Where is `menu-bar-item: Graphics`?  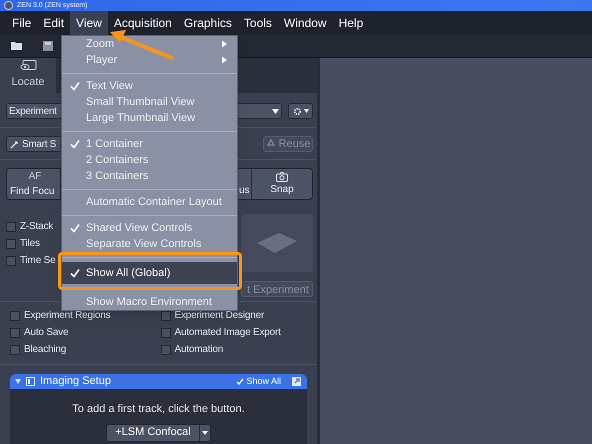 menu-bar-item: Graphics is located at coordinates (208, 23).